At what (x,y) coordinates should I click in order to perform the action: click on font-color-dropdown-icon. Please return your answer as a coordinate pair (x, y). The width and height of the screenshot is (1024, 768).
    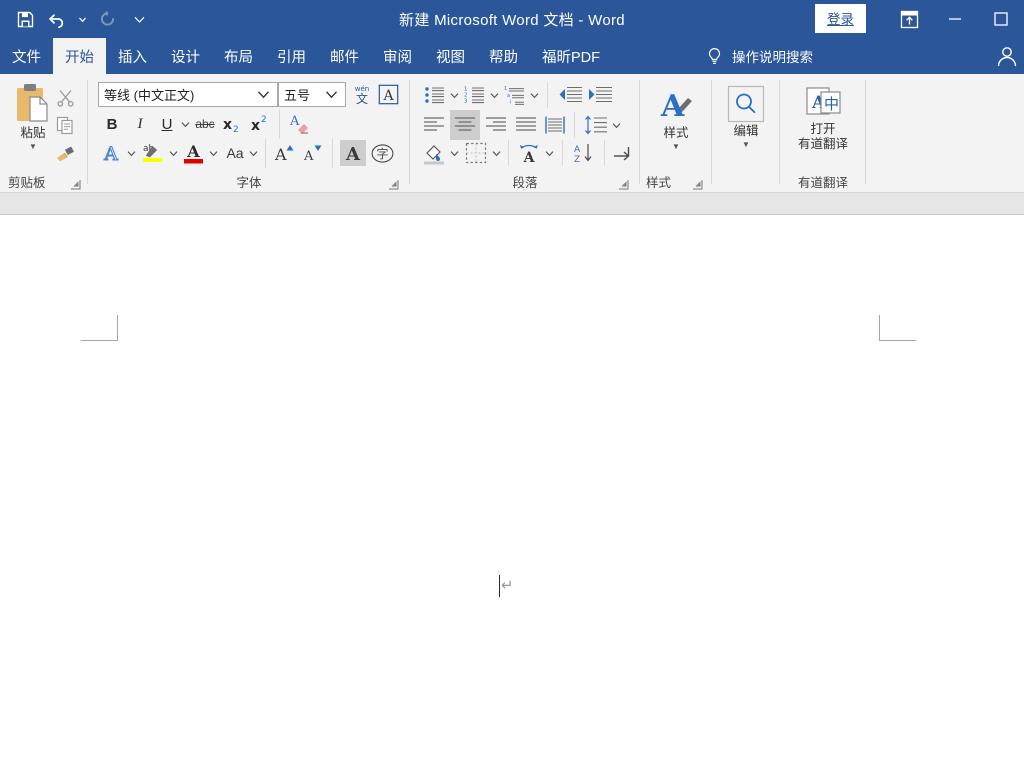
    Looking at the image, I should click on (213, 153).